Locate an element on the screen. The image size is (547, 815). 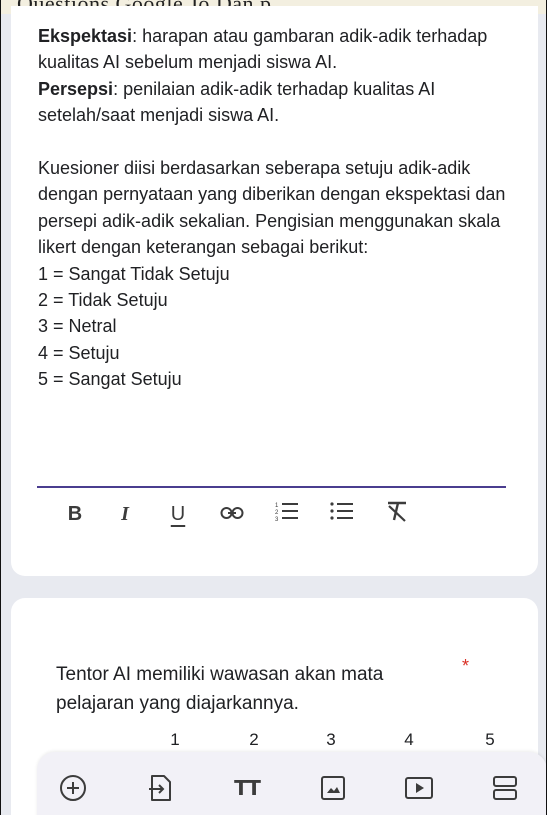
add-image-button is located at coordinates (333, 788).